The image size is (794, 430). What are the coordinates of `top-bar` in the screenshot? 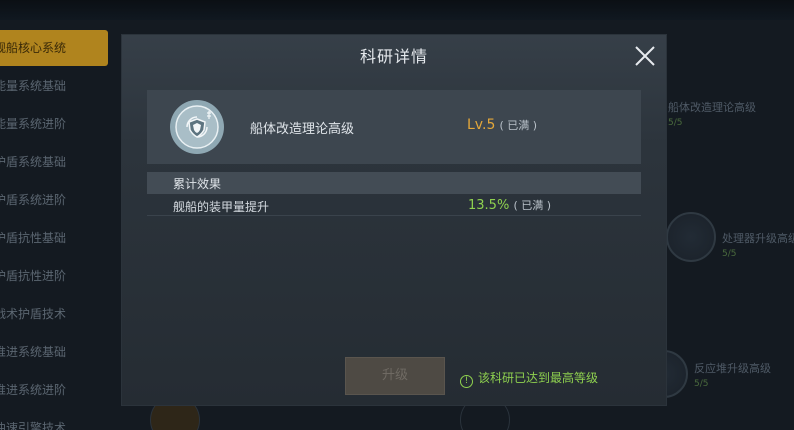 It's located at (397, 10).